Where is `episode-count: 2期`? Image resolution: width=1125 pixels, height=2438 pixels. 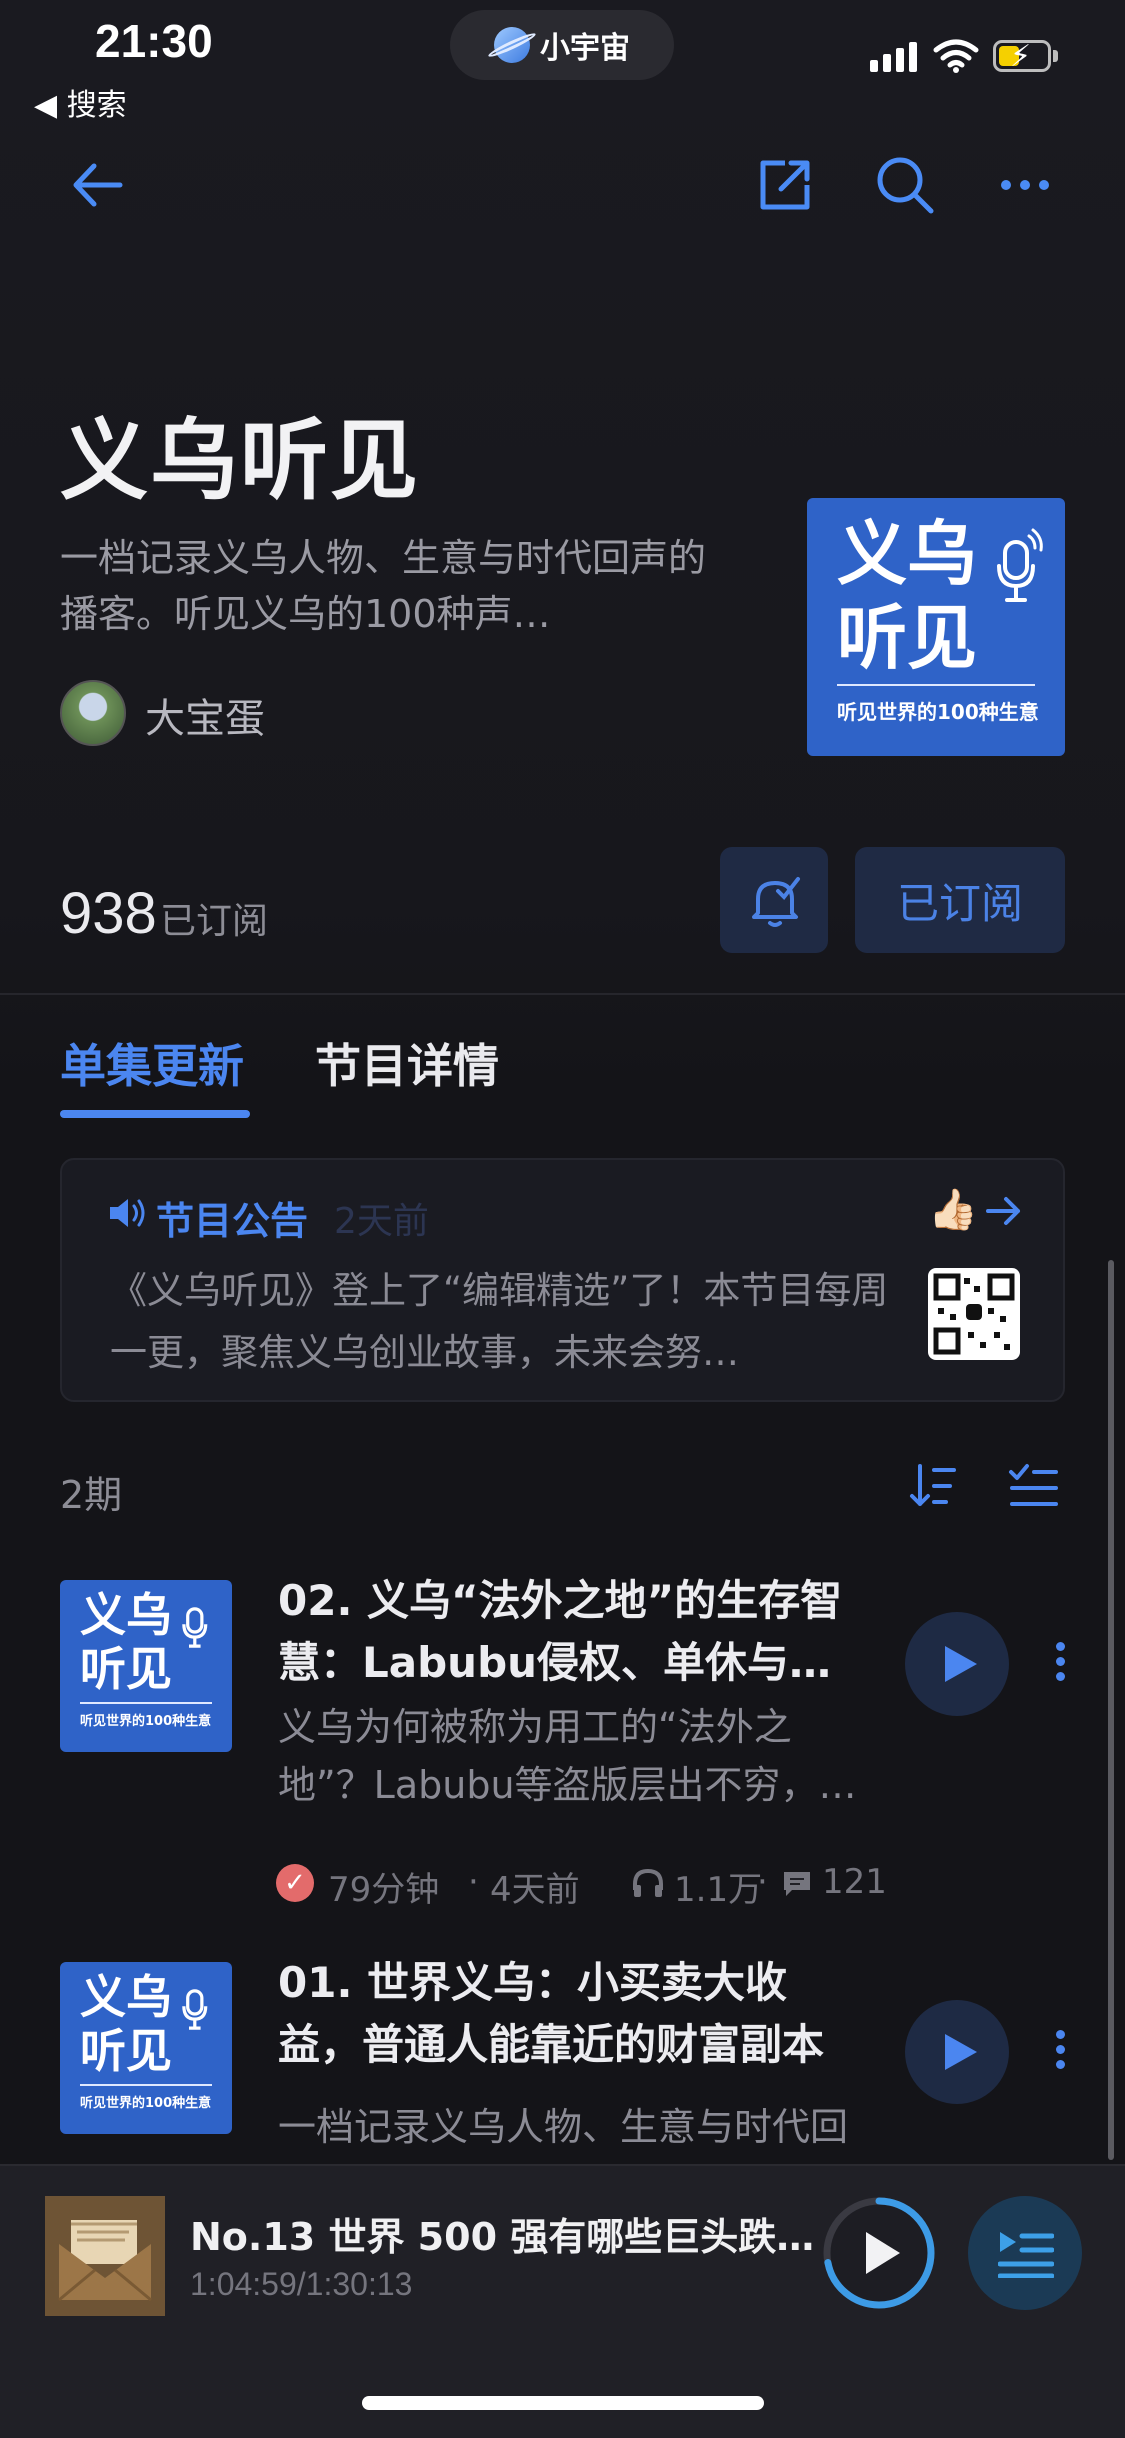
episode-count: 2期 is located at coordinates (91, 1495).